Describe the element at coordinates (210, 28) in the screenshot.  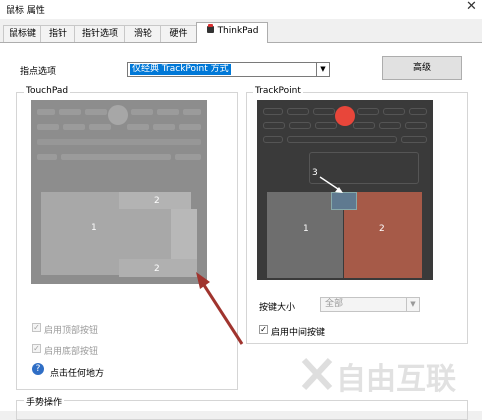
I see `mouse-icon` at that location.